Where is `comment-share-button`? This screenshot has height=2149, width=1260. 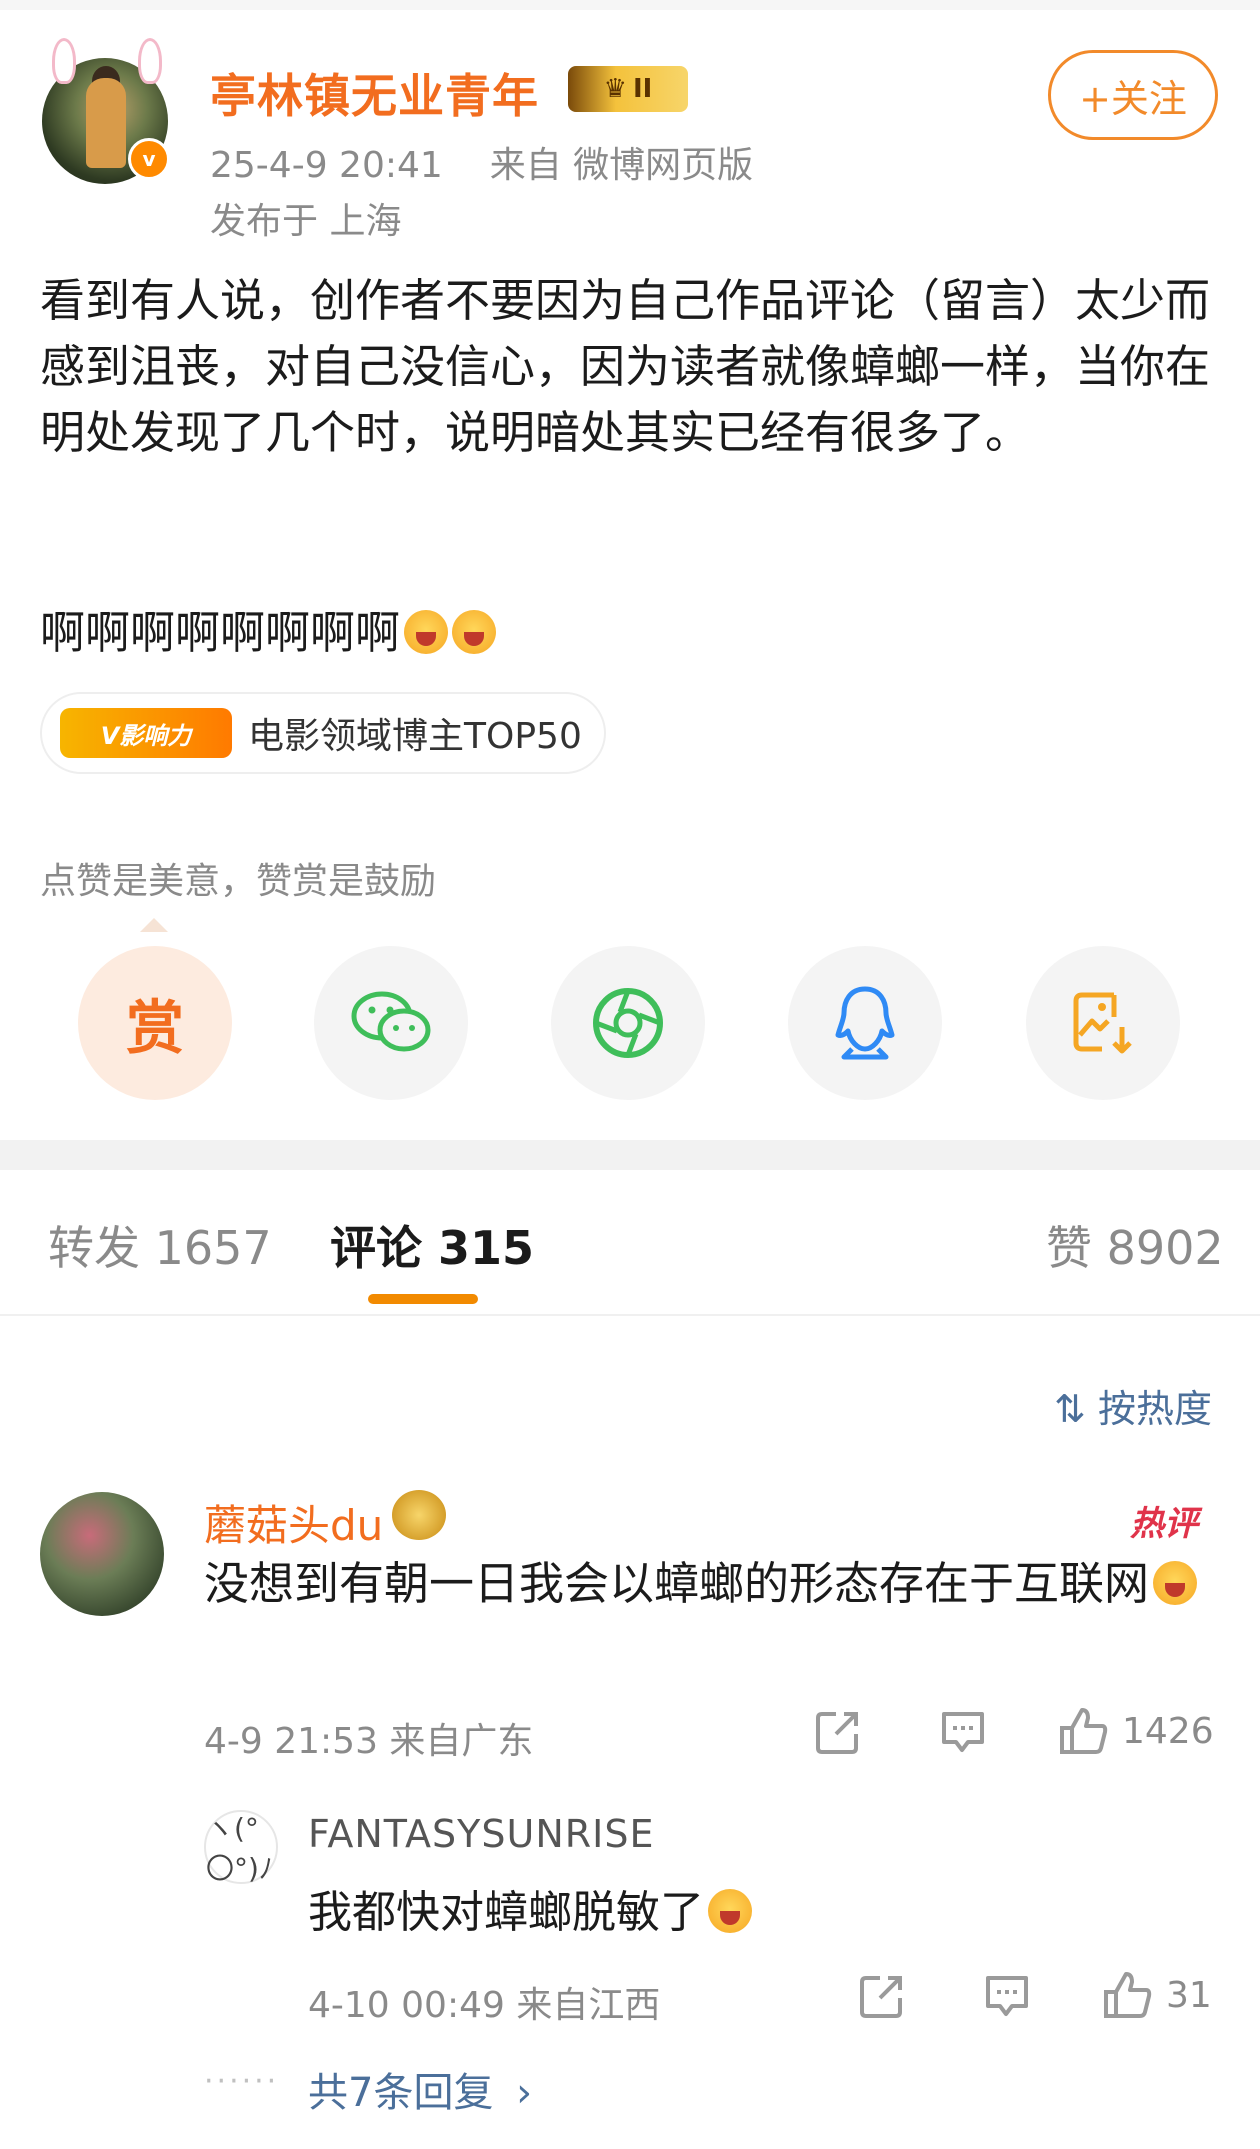
comment-share-button is located at coordinates (838, 1732).